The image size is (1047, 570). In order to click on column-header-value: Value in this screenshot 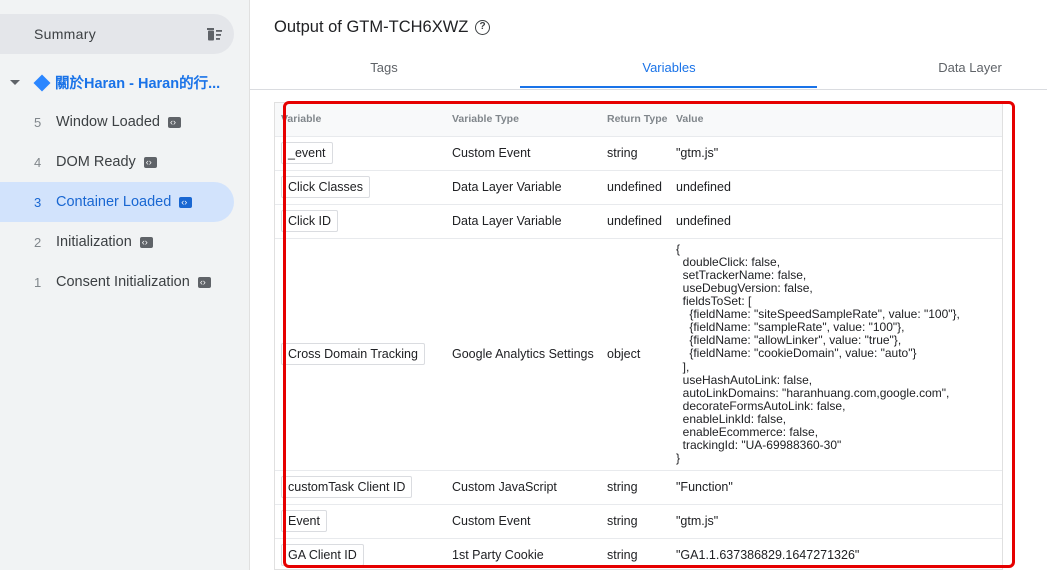, I will do `click(690, 119)`.